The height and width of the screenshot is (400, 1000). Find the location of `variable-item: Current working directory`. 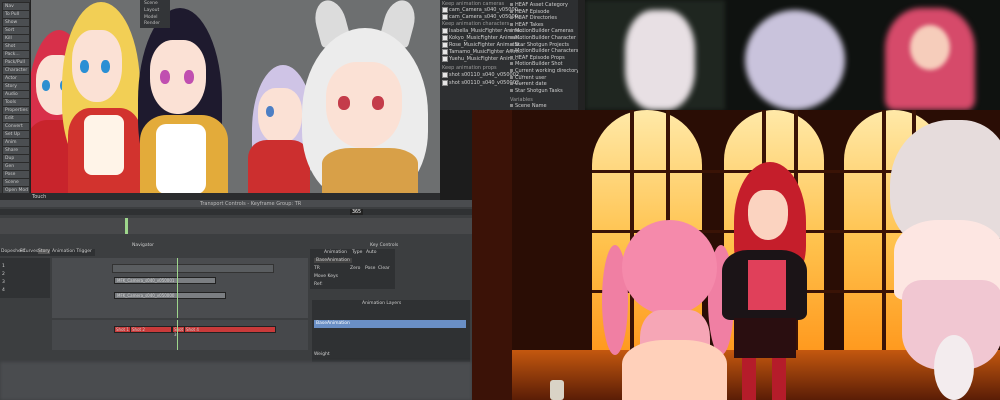

variable-item: Current working directory is located at coordinates (545, 71).